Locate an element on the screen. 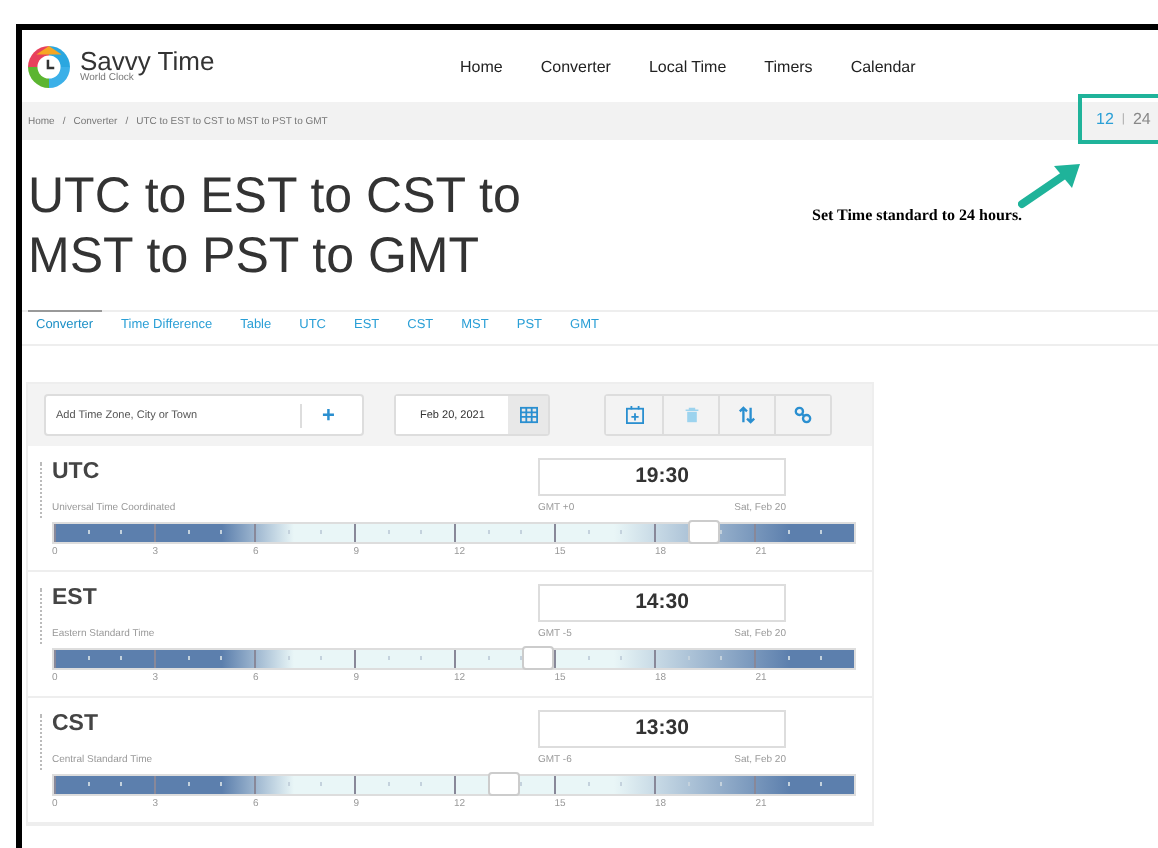 Image resolution: width=1158 pixels, height=848 pixels. time-format-option: 24 is located at coordinates (1141, 119).